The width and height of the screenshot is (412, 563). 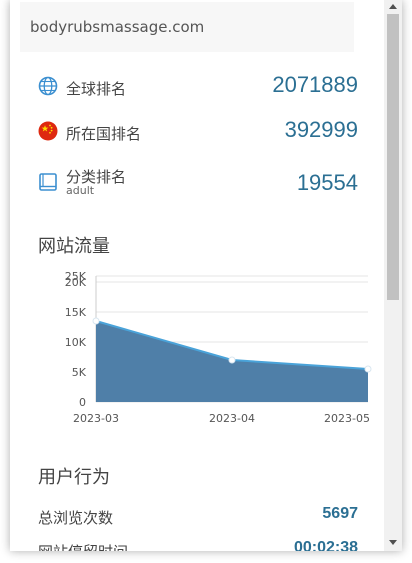 I want to click on chart-y-axis: 20K15K10K5K025K, so click(x=76, y=339).